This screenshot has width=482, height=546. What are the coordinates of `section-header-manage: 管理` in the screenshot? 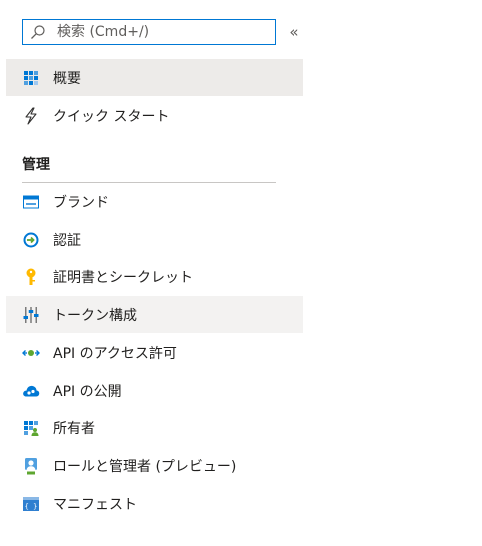 It's located at (36, 165).